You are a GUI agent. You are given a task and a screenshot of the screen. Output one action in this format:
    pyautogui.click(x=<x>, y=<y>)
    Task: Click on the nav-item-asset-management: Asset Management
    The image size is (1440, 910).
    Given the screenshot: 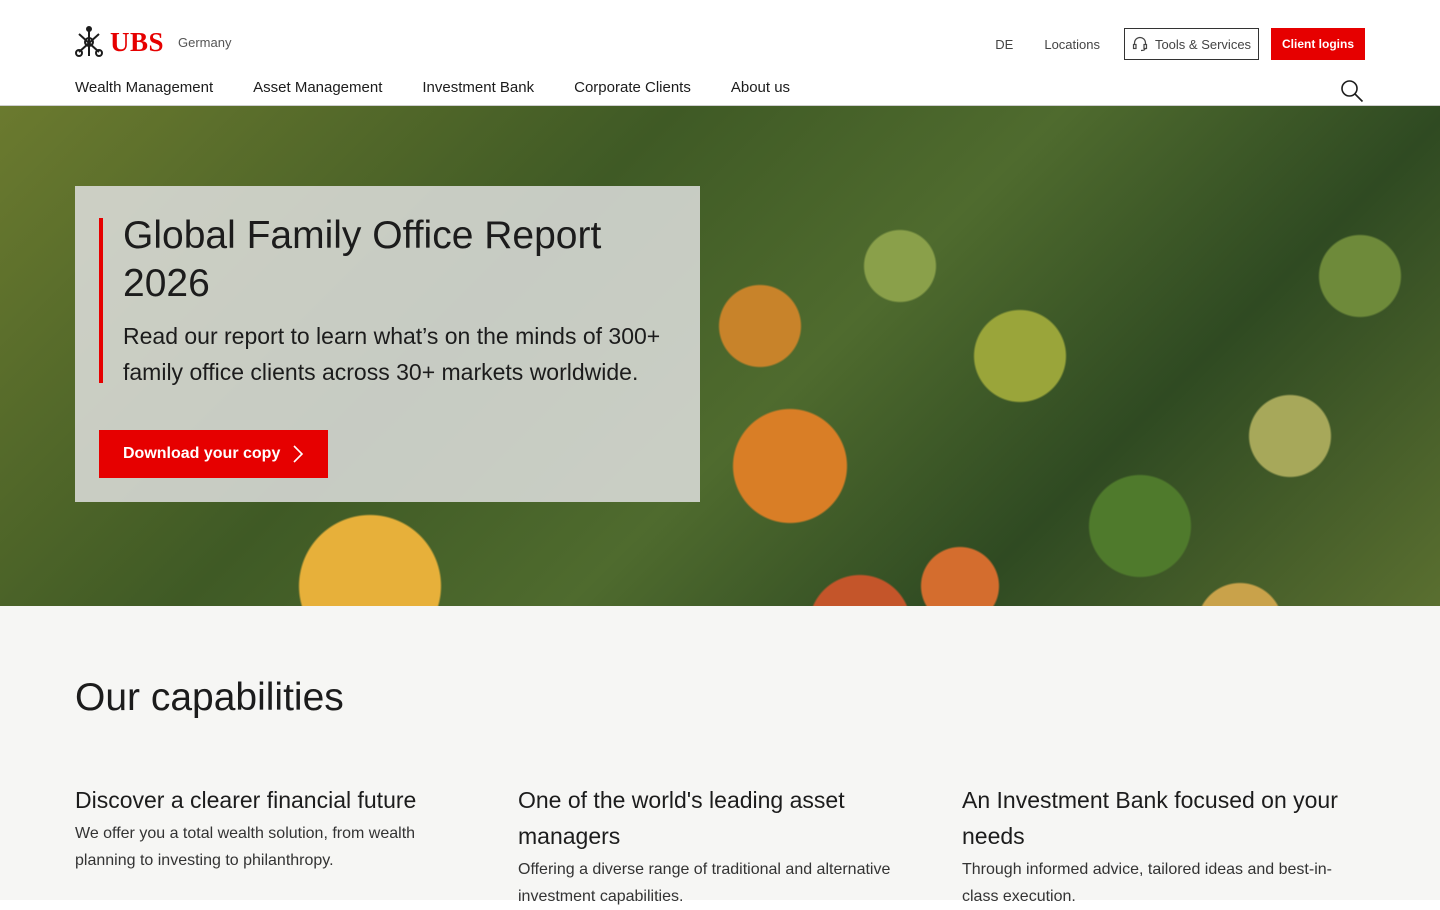 What is the action you would take?
    pyautogui.click(x=317, y=87)
    